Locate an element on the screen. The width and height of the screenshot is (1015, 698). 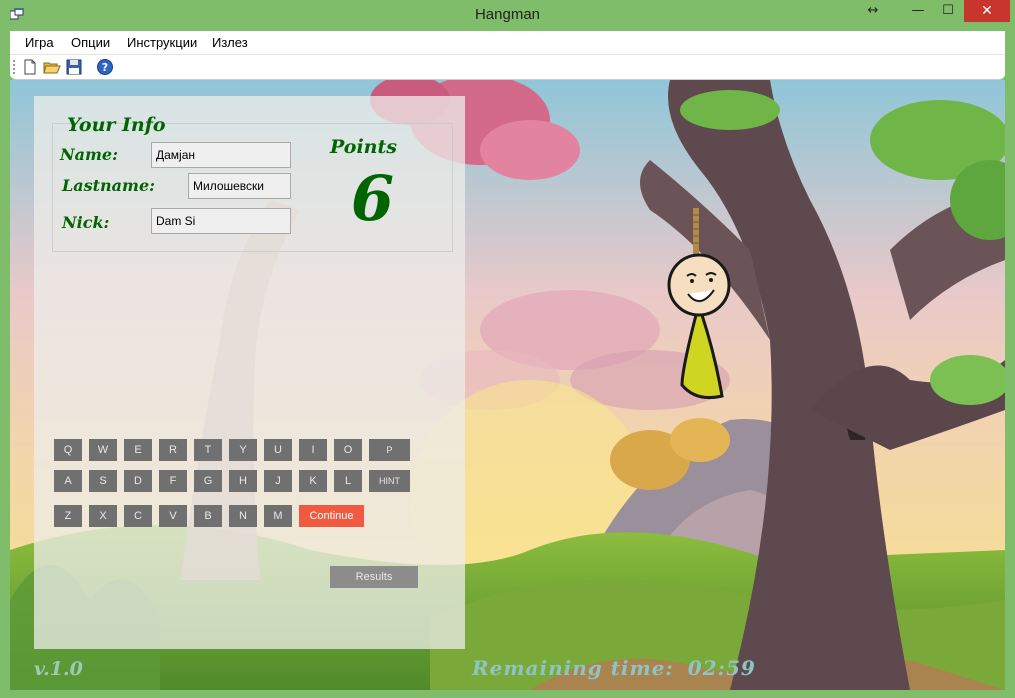
title-bar: Hangman ↔ — ☐ ✕ is located at coordinates (507, 15).